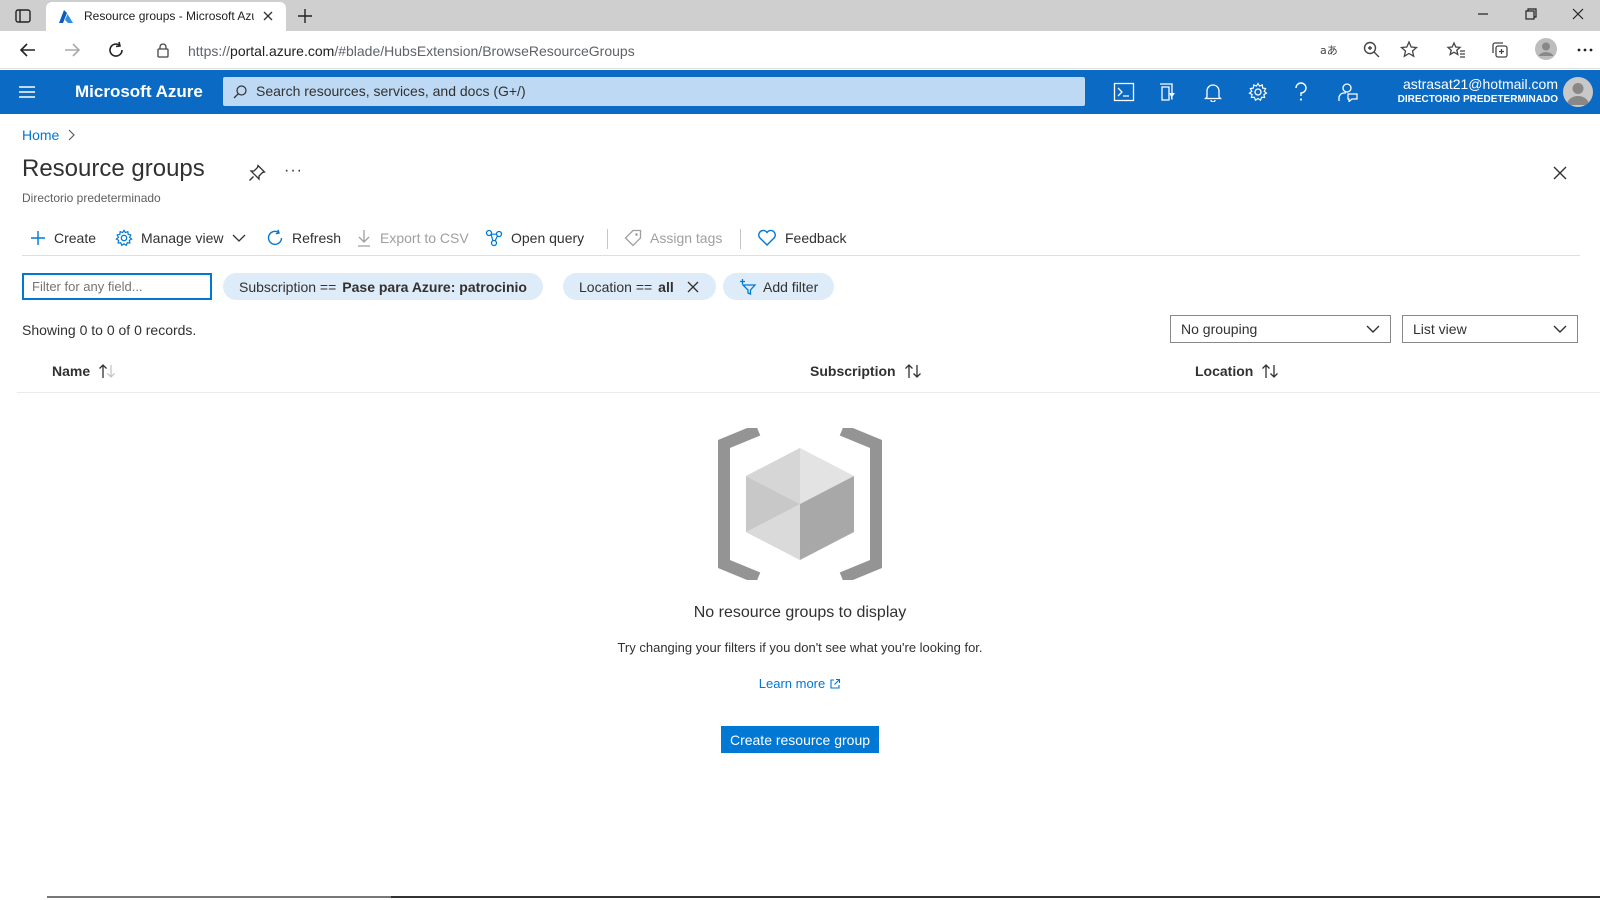 This screenshot has width=1600, height=900. I want to click on browser-tab-strip: Resource groups - Microsoft Azure, so click(800, 15).